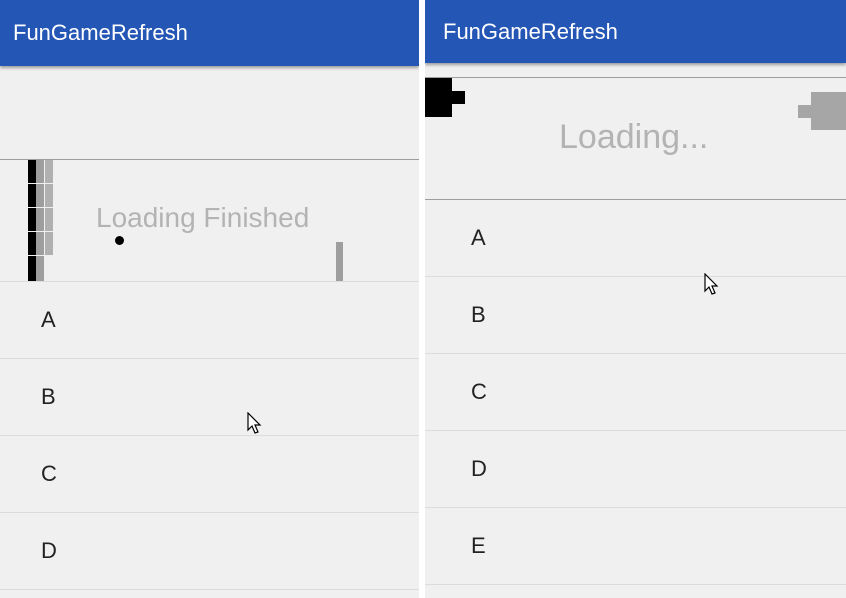  I want to click on player-paddle, so click(438, 97).